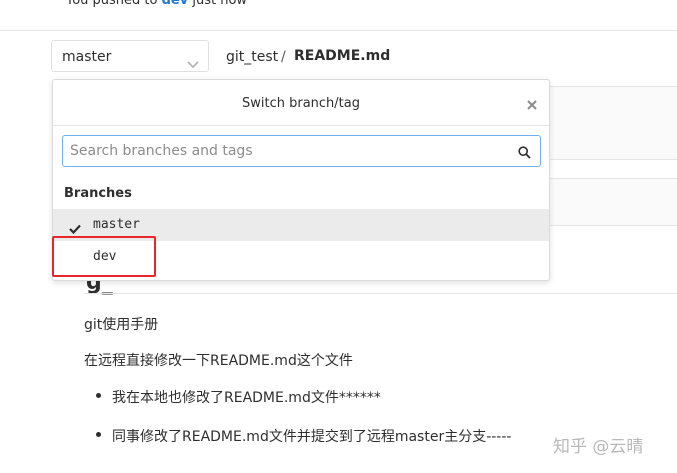  Describe the element at coordinates (338, 30) in the screenshot. I see `divider` at that location.